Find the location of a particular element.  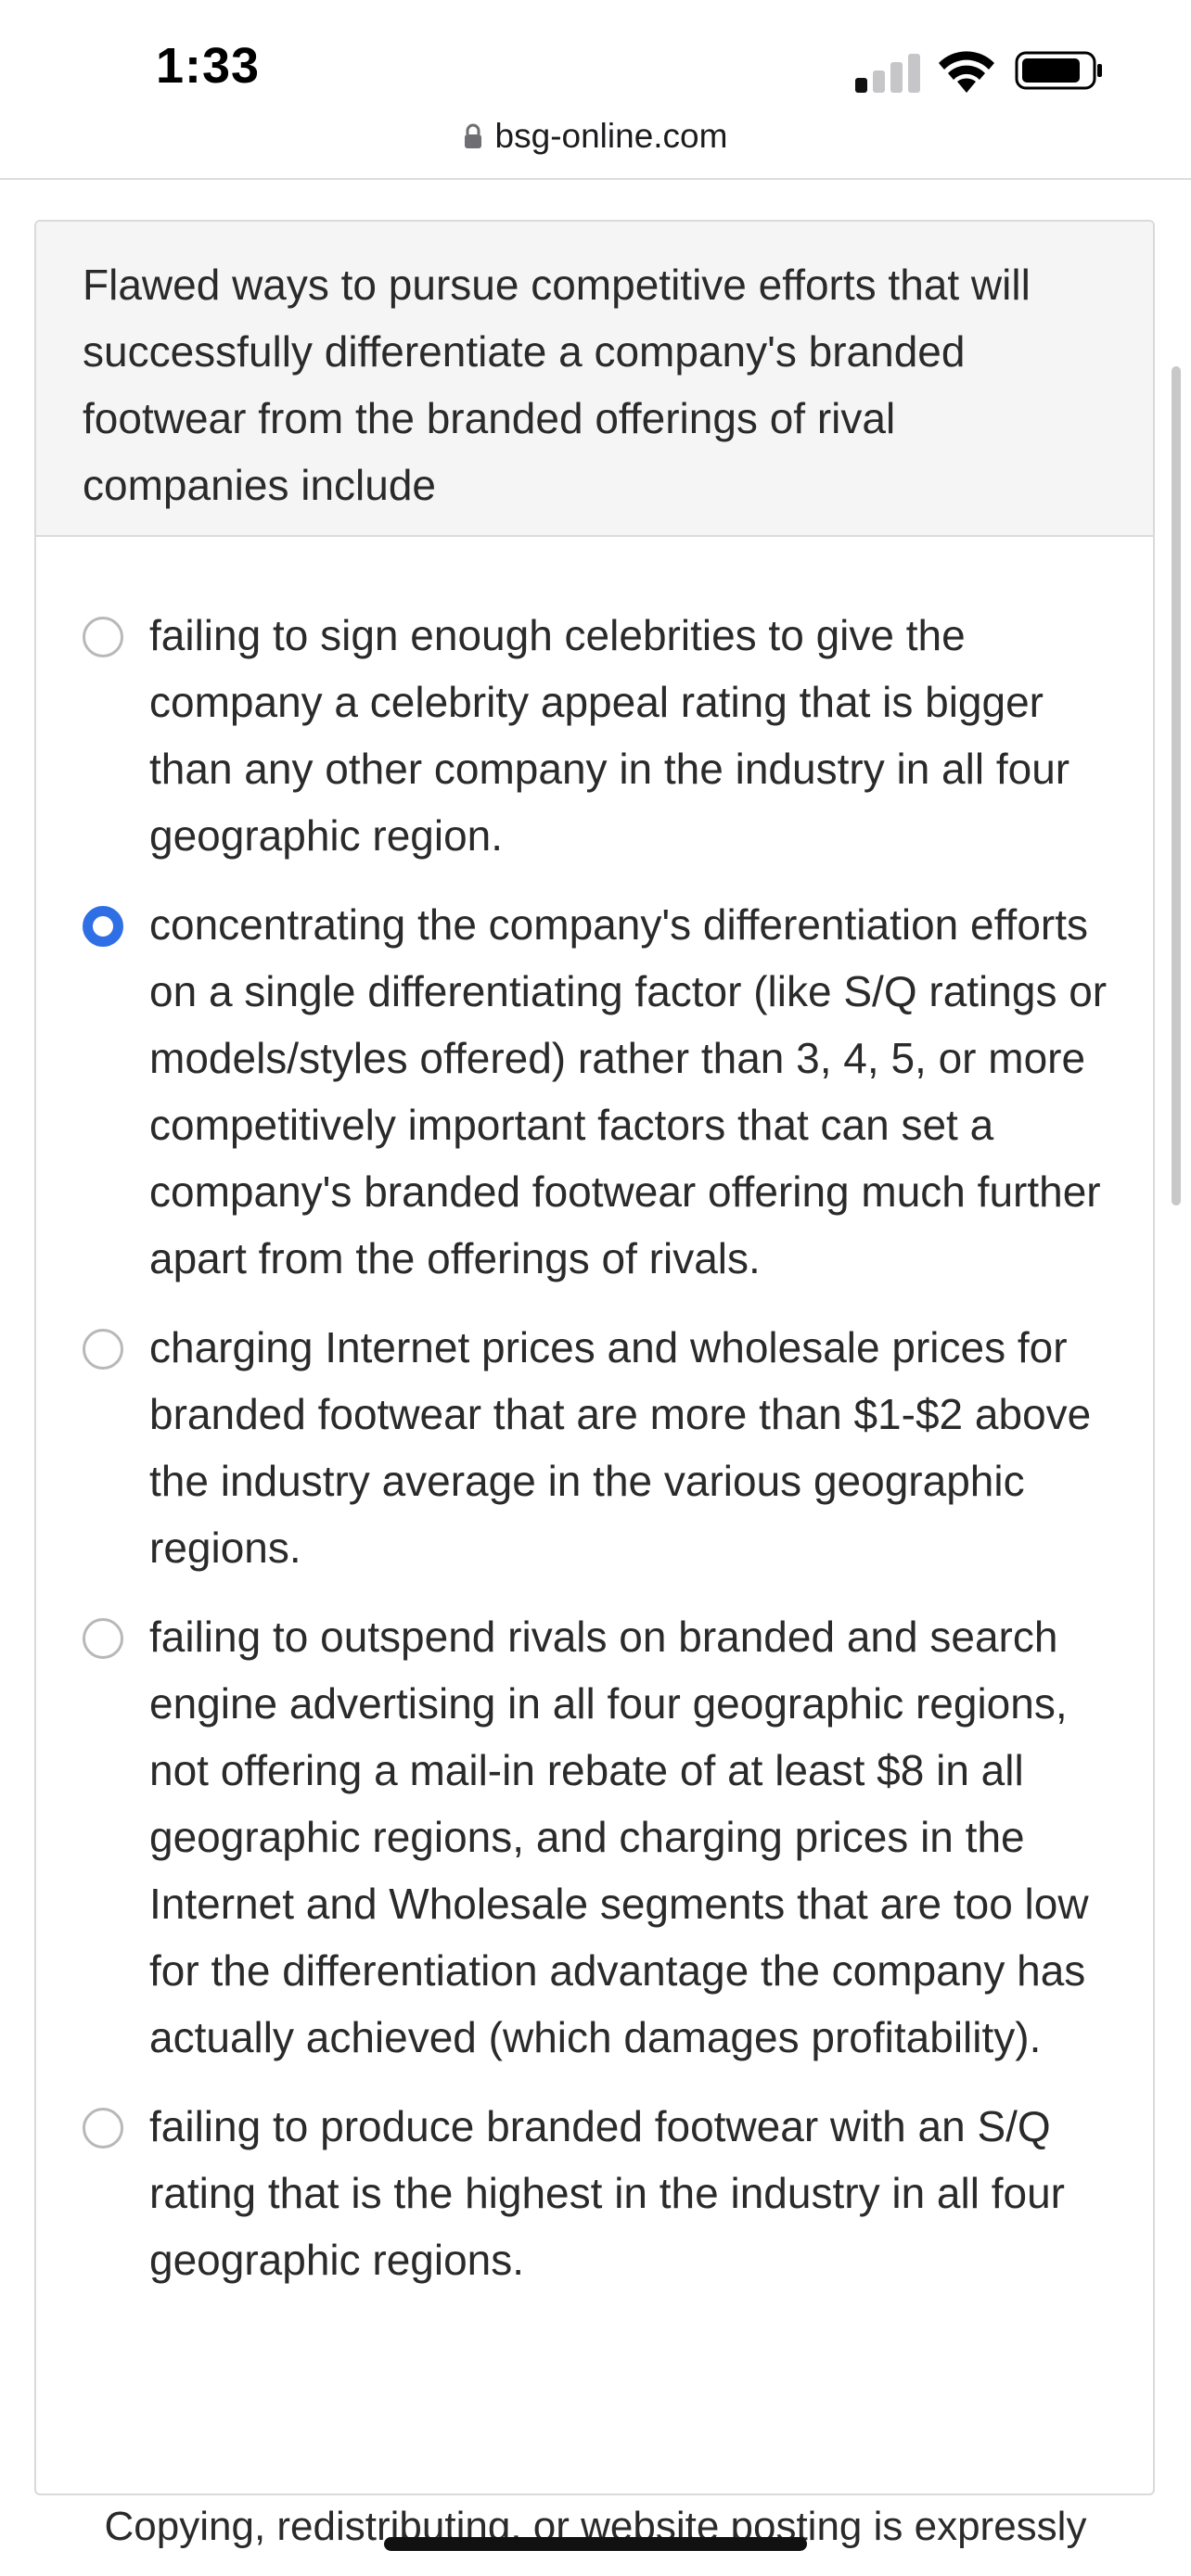

header-divider is located at coordinates (595, 179).